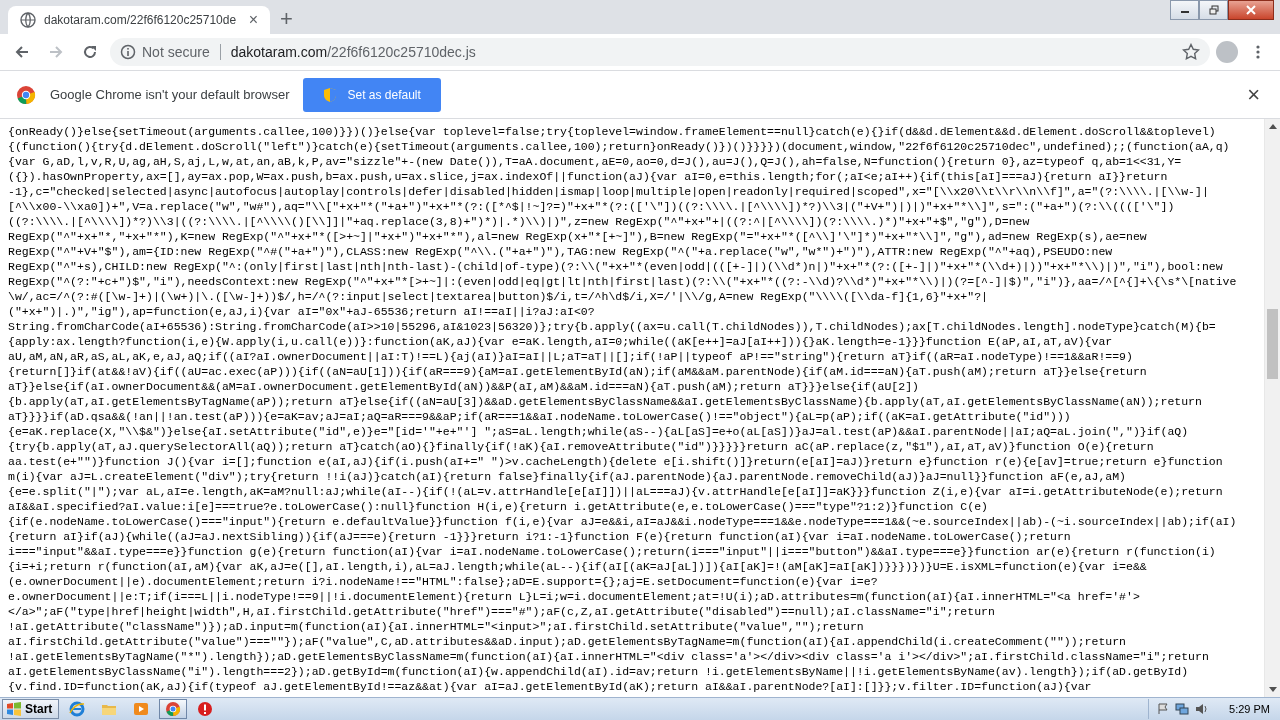 This screenshot has width=1280, height=720. I want to click on speaker-icon, so click(1202, 709).